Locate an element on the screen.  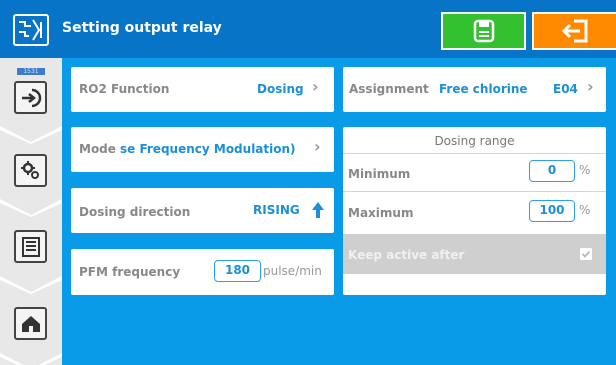
pfm-label: PFM frequency is located at coordinates (130, 272).